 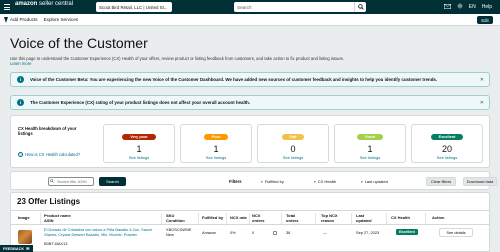 What do you see at coordinates (400, 218) in the screenshot?
I see `column-header: CX Health` at bounding box center [400, 218].